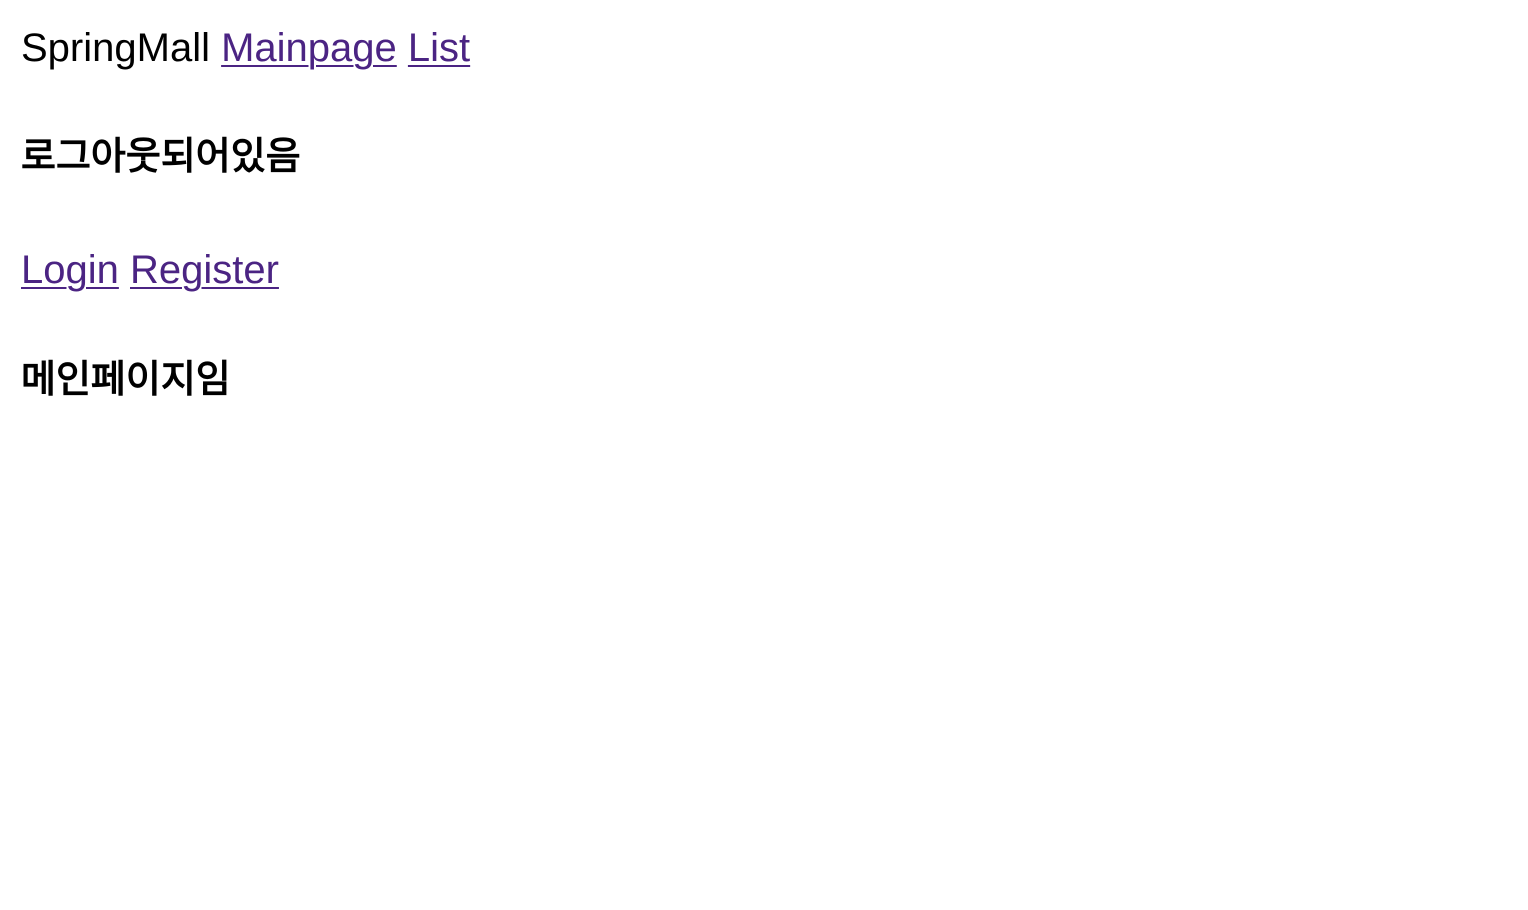  Describe the element at coordinates (126, 380) in the screenshot. I see `main-page-heading: 메인페이지임` at that location.